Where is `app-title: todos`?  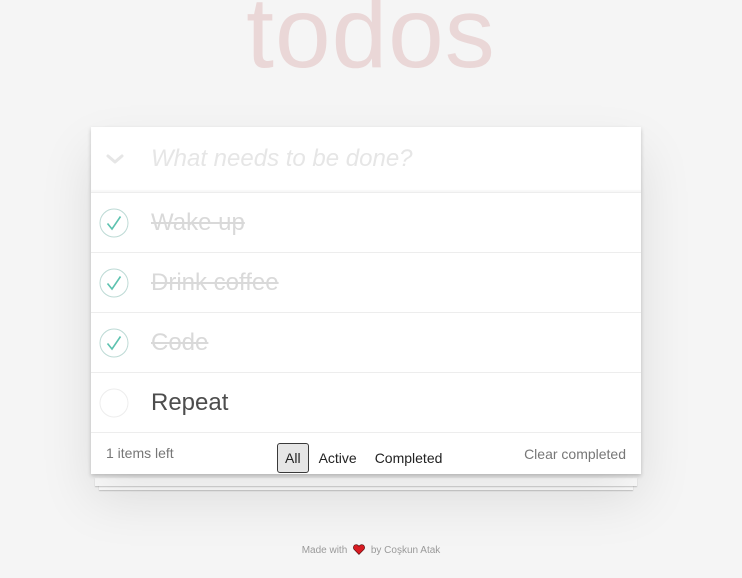
app-title: todos is located at coordinates (371, 44).